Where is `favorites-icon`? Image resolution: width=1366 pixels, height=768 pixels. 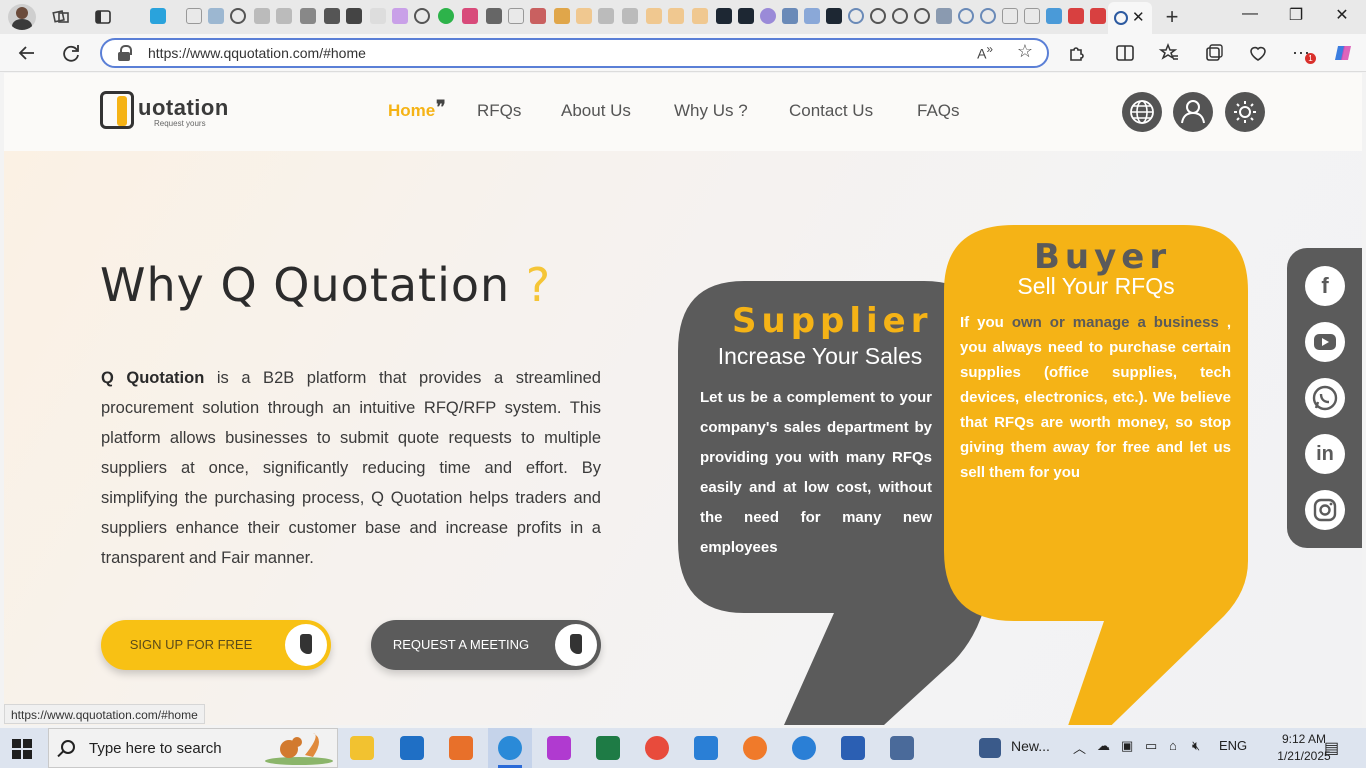
favorites-icon is located at coordinates (1169, 53).